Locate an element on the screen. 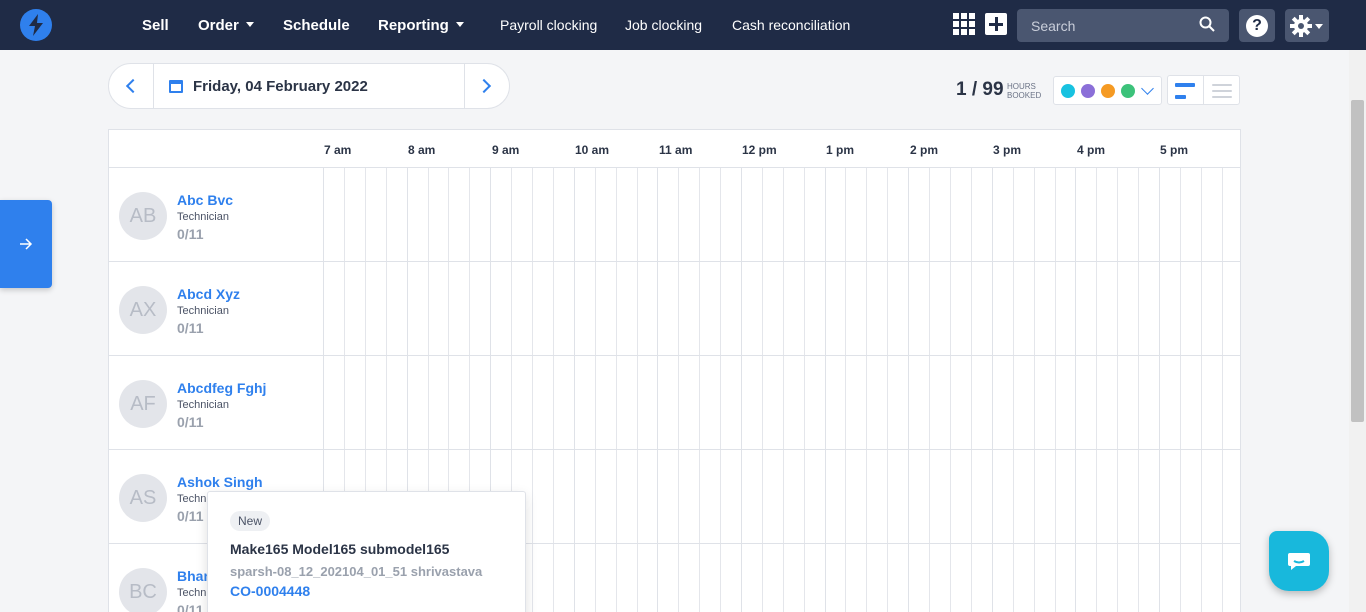 This screenshot has height=612, width=1366. help-button: ? is located at coordinates (1257, 25).